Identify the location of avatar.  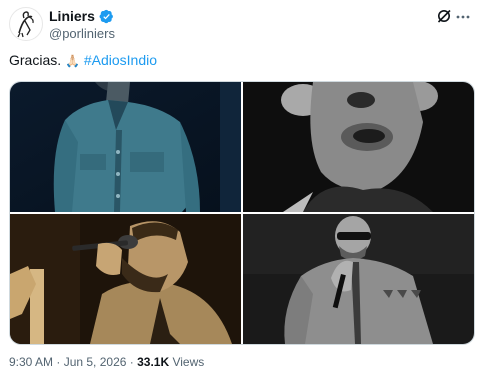
(26, 24).